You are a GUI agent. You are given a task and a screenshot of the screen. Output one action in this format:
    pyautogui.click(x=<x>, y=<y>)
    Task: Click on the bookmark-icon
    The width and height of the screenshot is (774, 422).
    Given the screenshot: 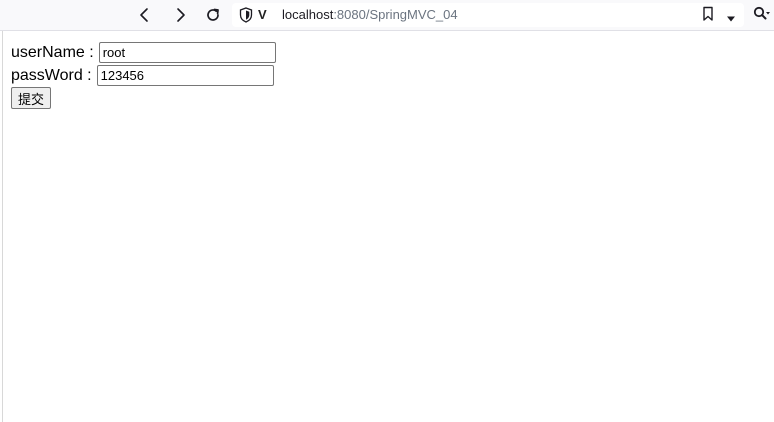 What is the action you would take?
    pyautogui.click(x=708, y=16)
    